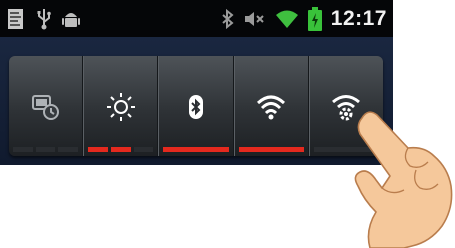 This screenshot has width=455, height=248. Describe the element at coordinates (254, 19) in the screenshot. I see `volume-muted-icon` at that location.